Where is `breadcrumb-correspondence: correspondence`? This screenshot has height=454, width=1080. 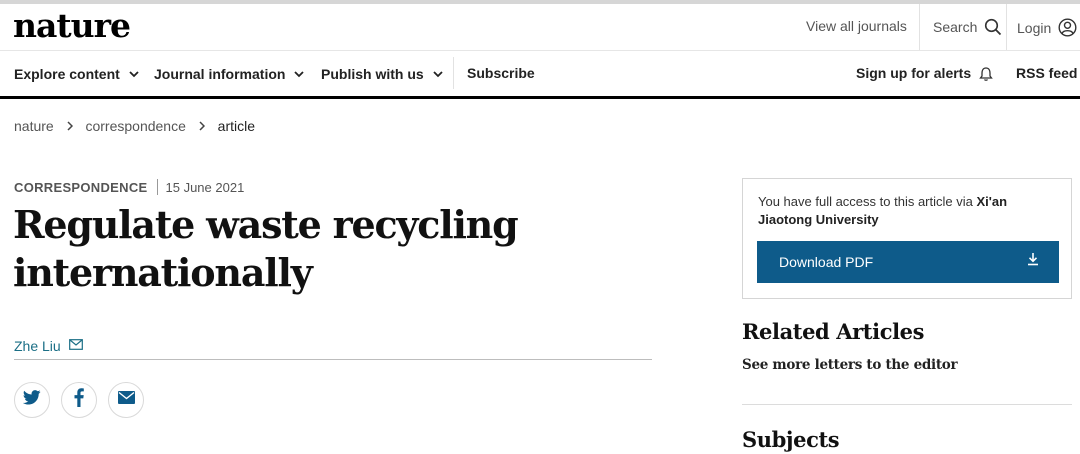 breadcrumb-correspondence: correspondence is located at coordinates (135, 126).